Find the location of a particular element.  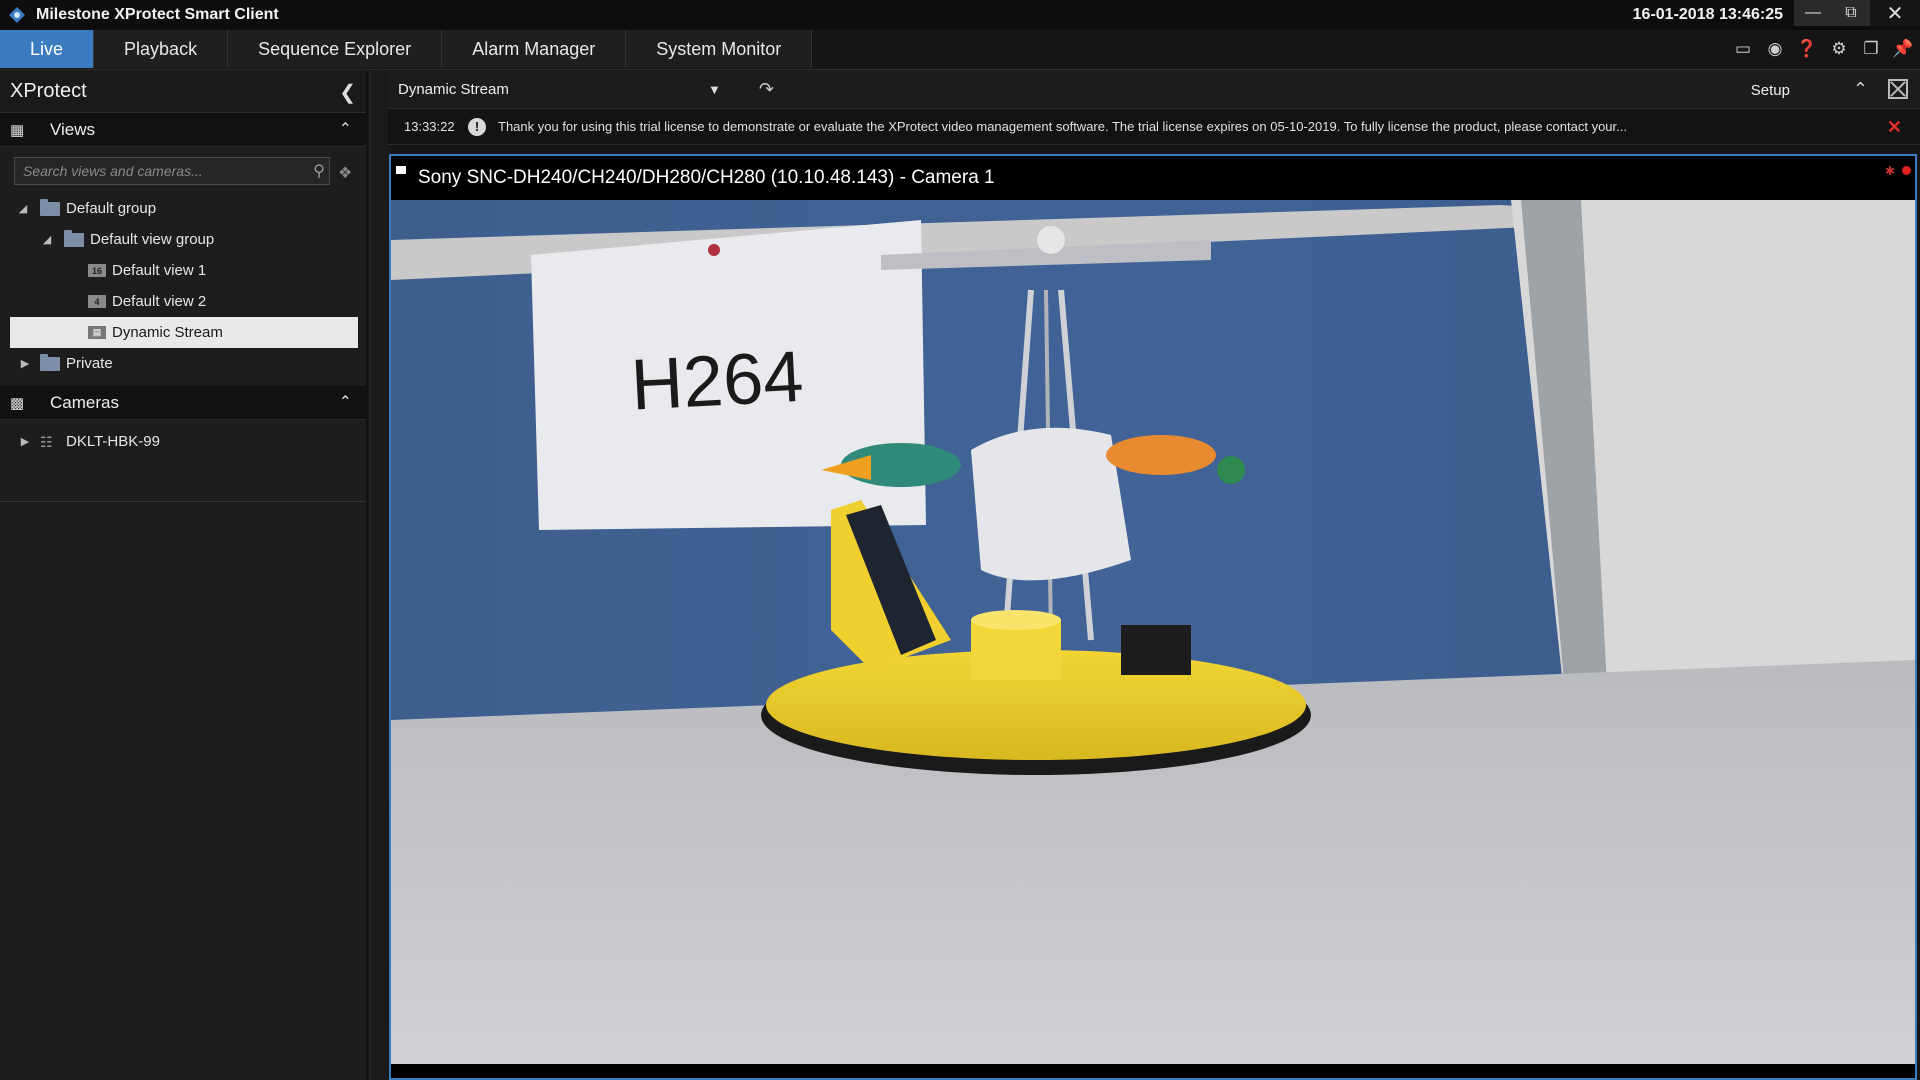

tree-item-default-view-1: 16 Default view 1 is located at coordinates (183, 270).